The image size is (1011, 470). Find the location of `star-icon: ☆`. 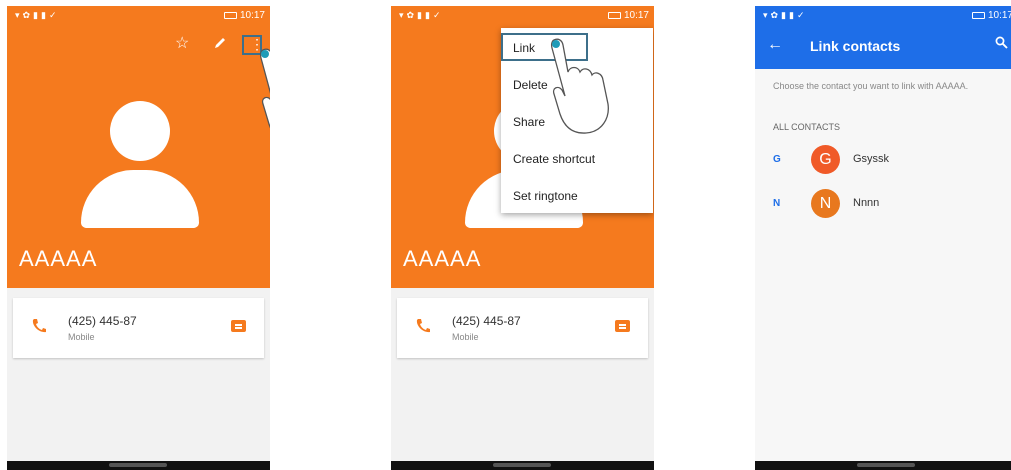

star-icon: ☆ is located at coordinates (182, 44).